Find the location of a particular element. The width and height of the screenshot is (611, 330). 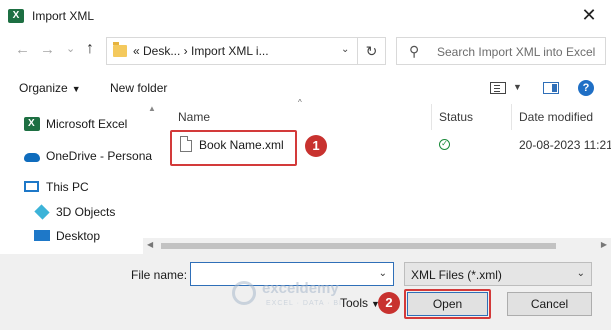

file-highlight-box is located at coordinates (233, 148).